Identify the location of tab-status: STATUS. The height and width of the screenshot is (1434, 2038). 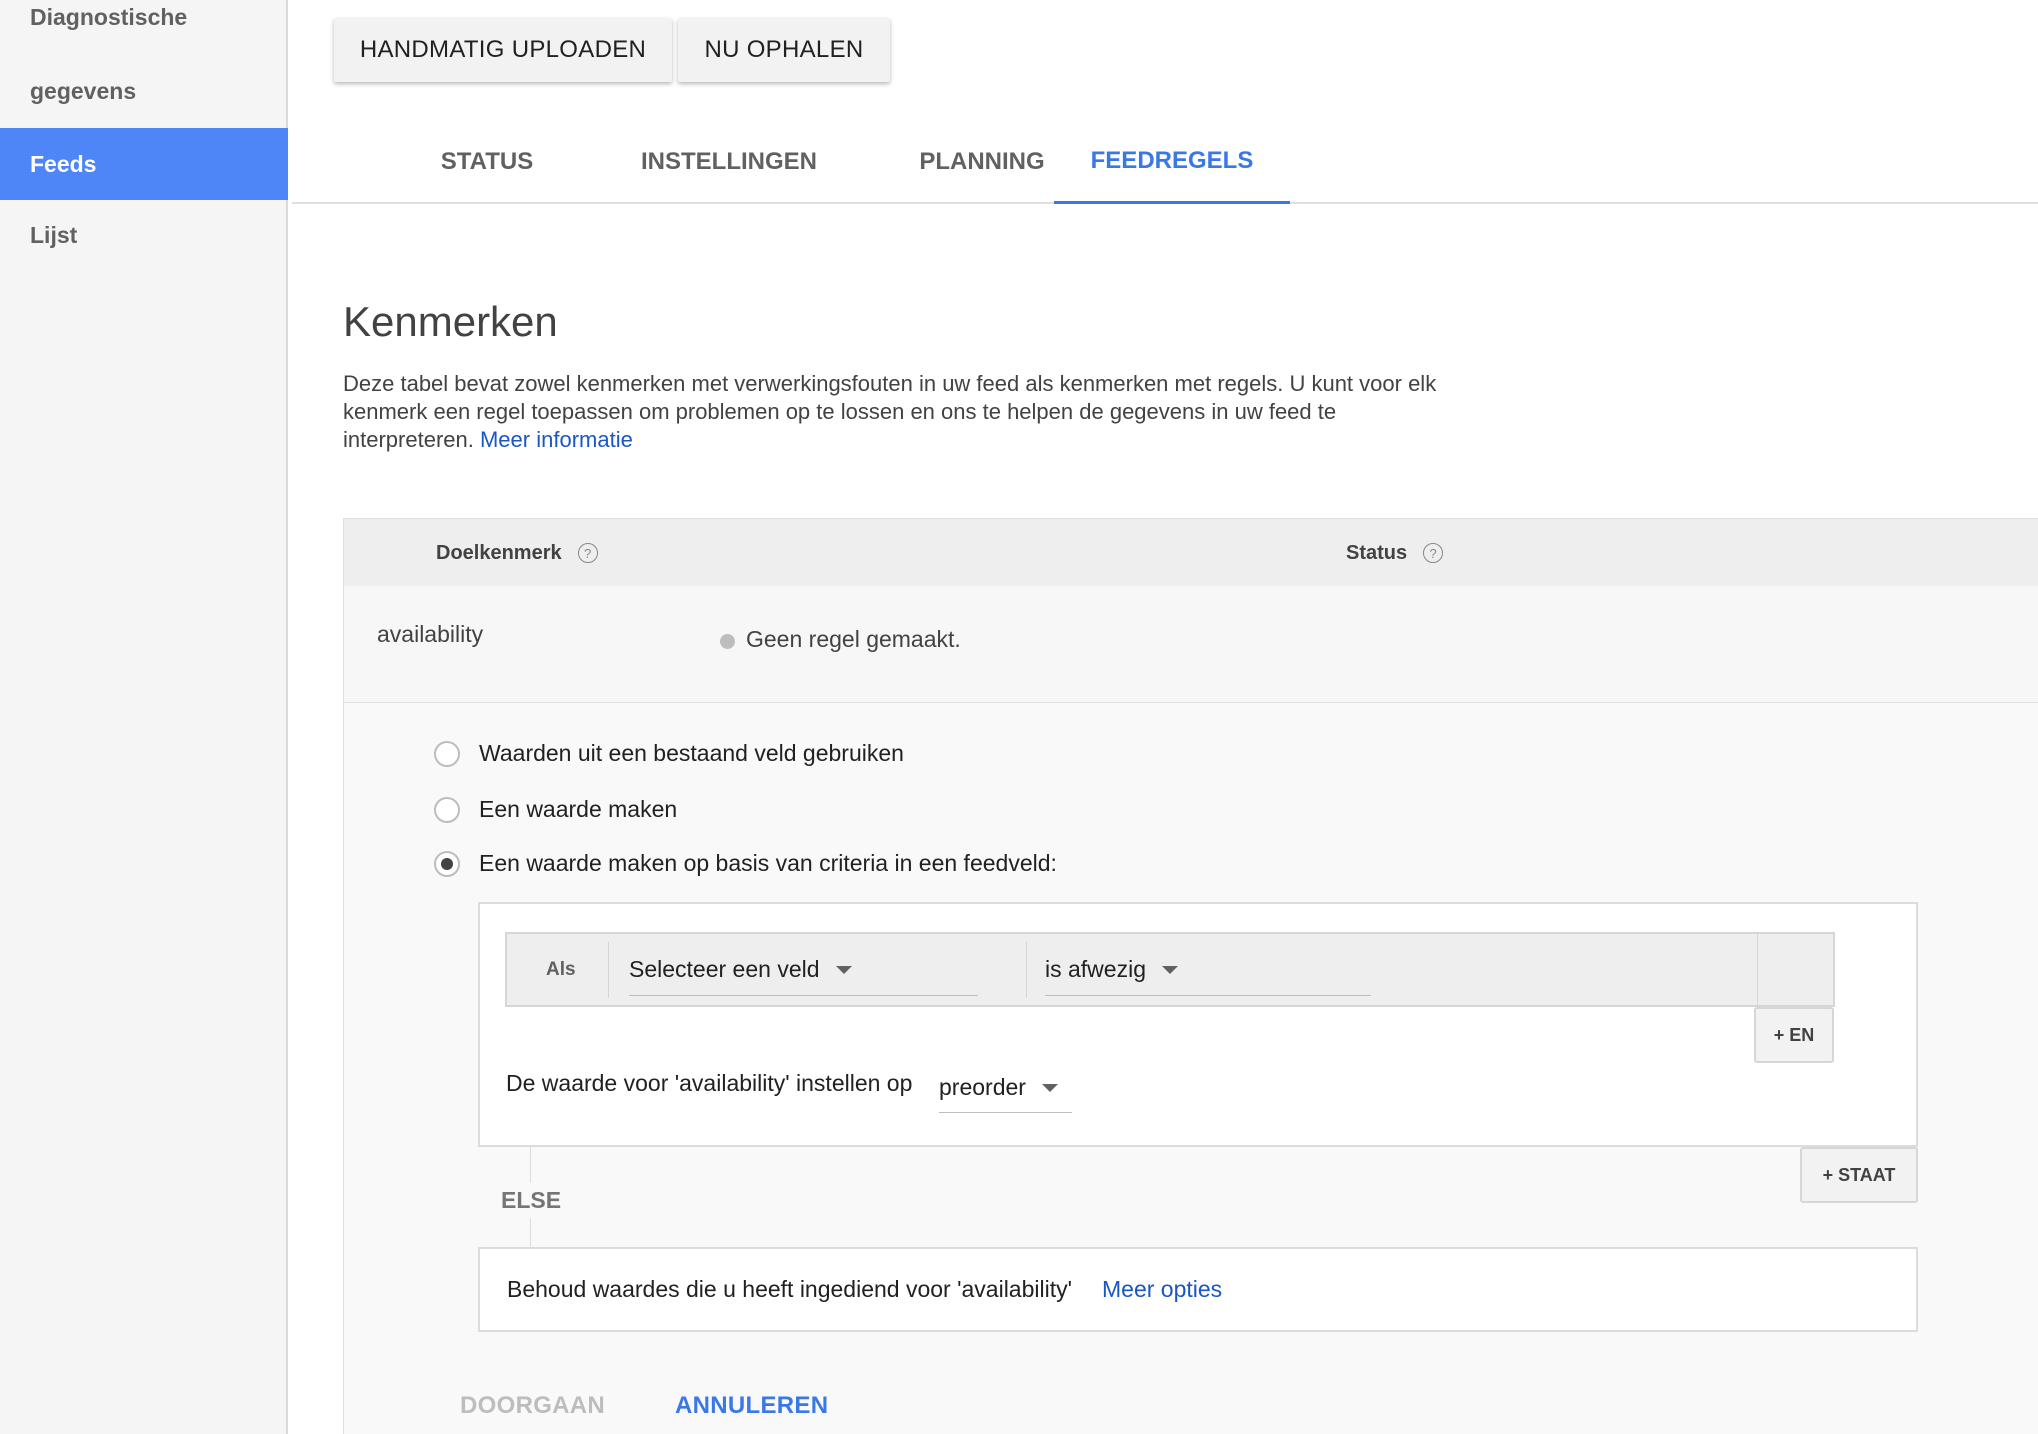
(487, 162).